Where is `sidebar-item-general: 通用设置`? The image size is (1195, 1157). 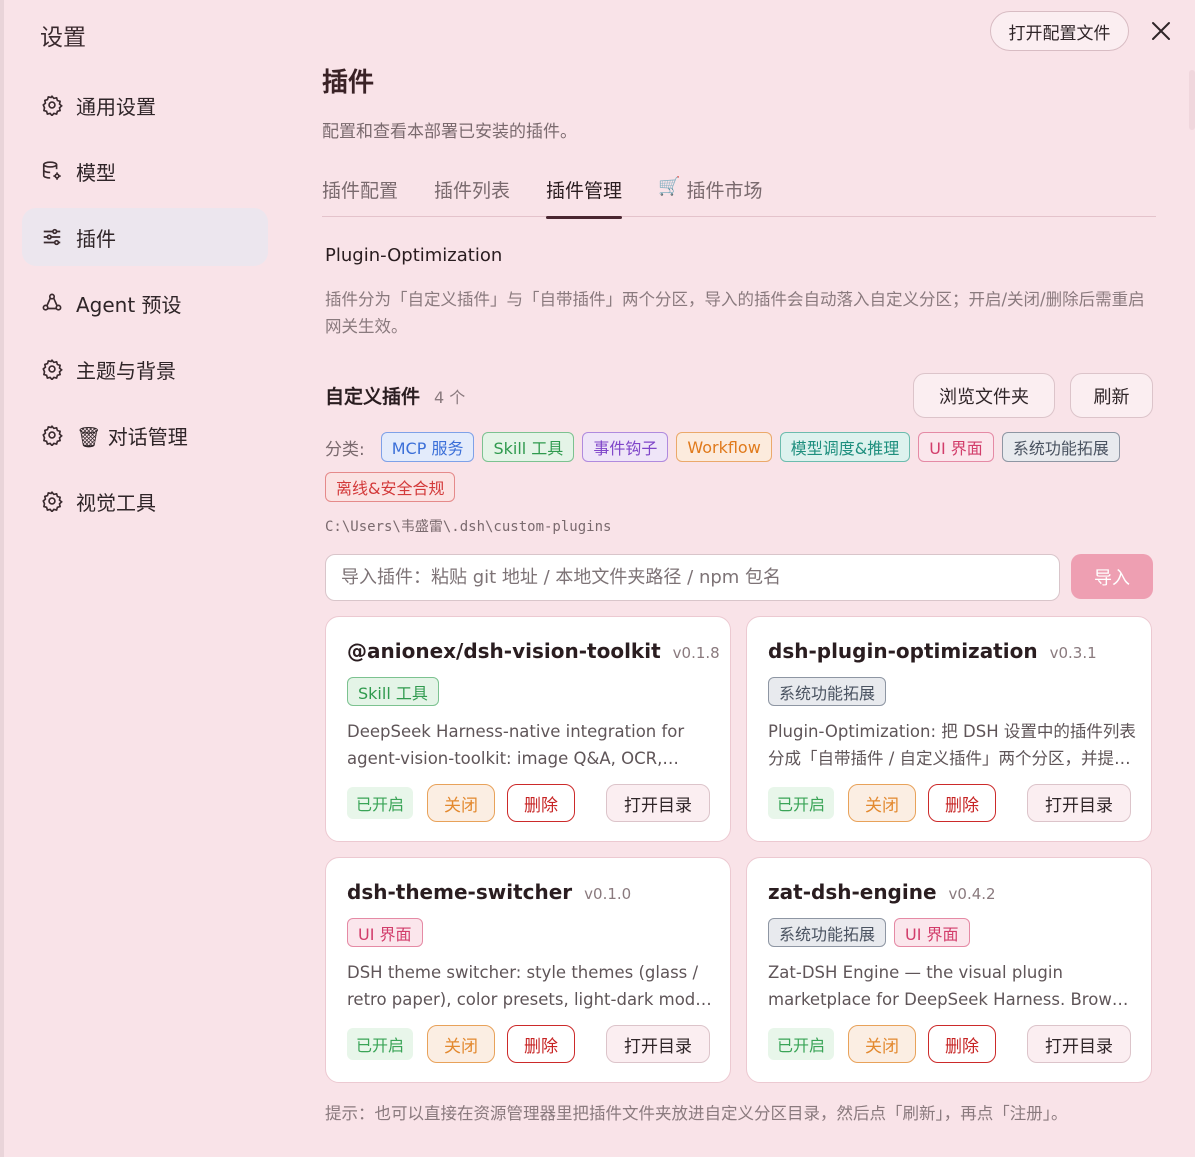 sidebar-item-general: 通用设置 is located at coordinates (145, 105).